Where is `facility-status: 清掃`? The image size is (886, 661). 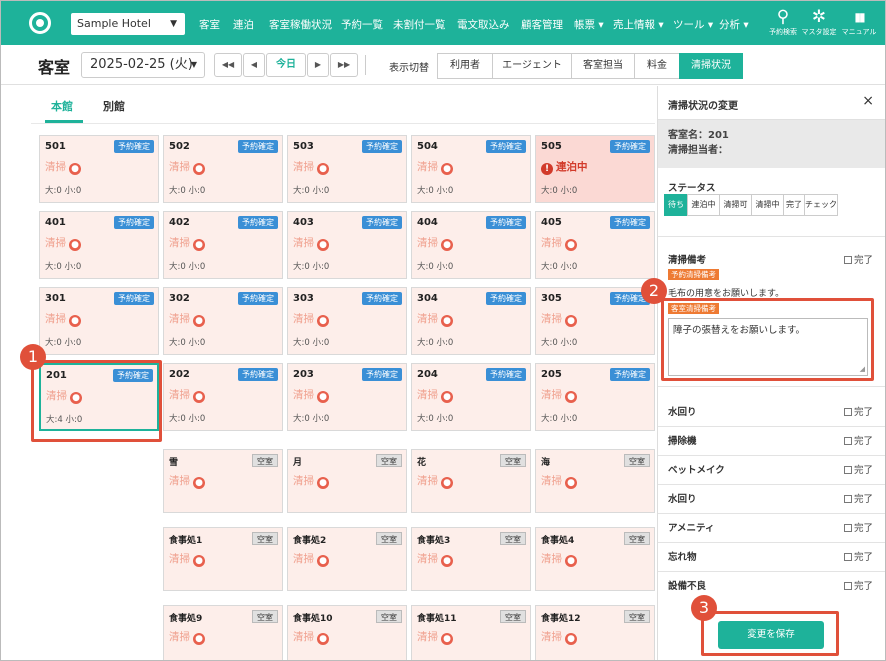
facility-status: 清掃 is located at coordinates (179, 481).